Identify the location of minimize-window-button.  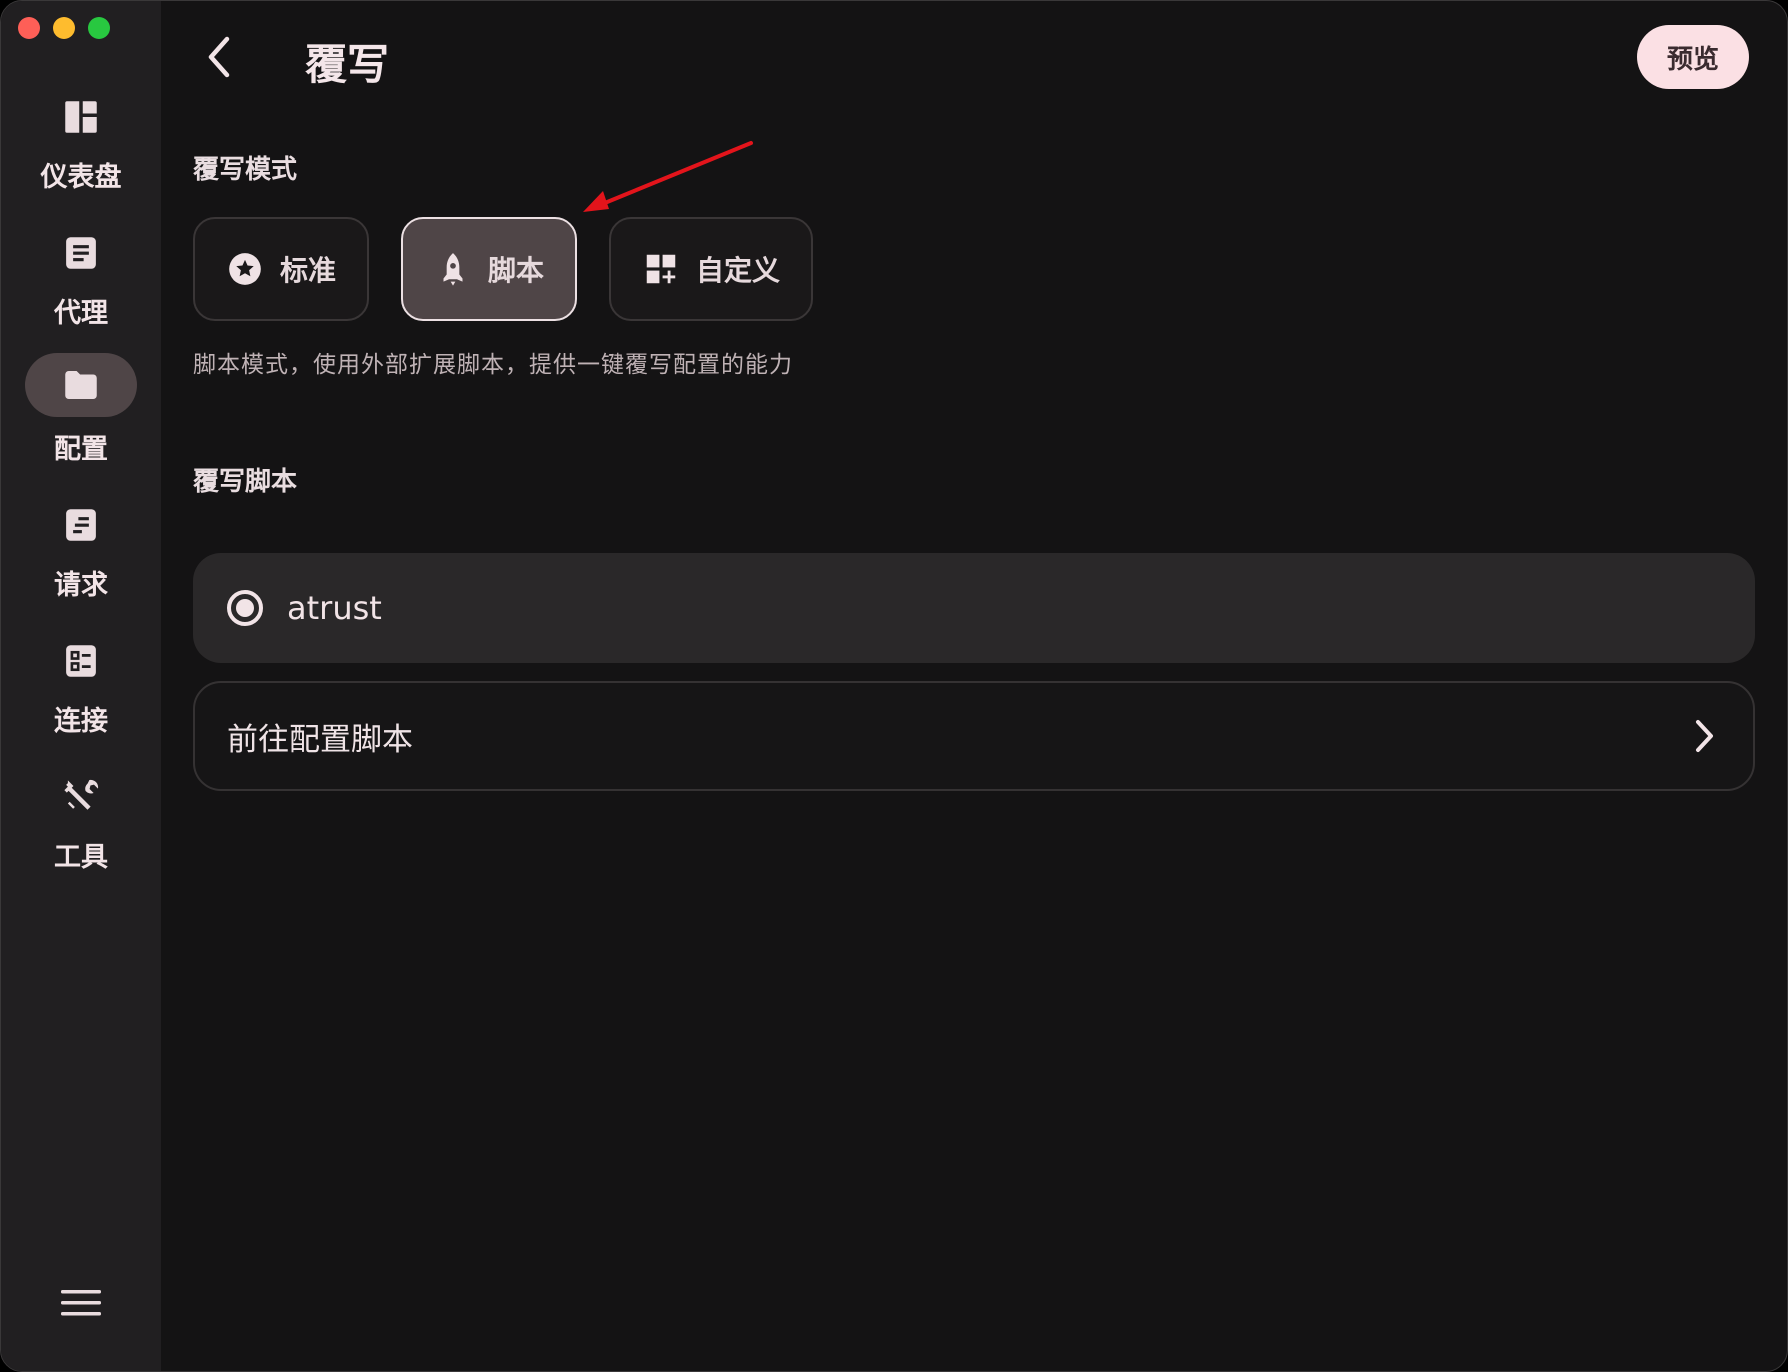
(64, 28).